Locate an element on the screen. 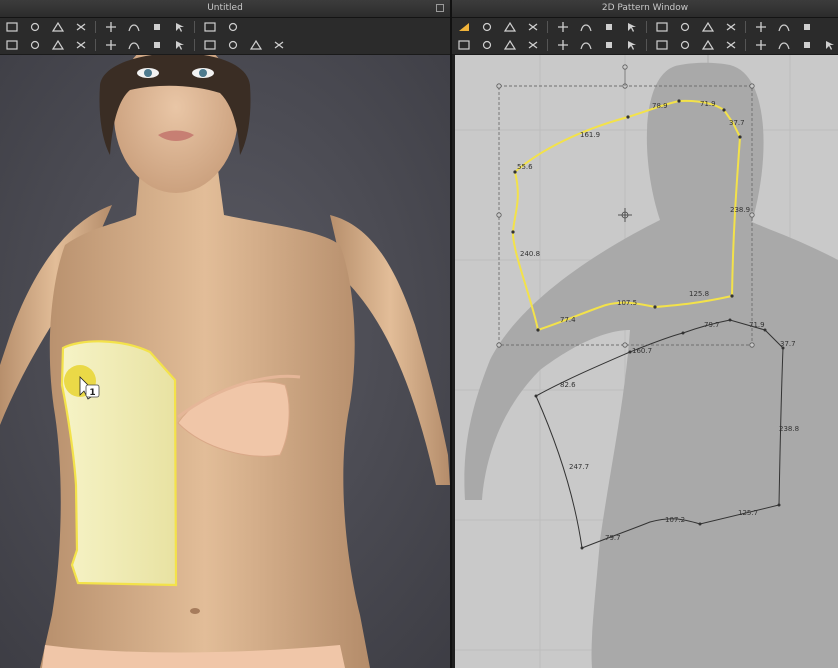  dim-label: 125.7 is located at coordinates (748, 513).